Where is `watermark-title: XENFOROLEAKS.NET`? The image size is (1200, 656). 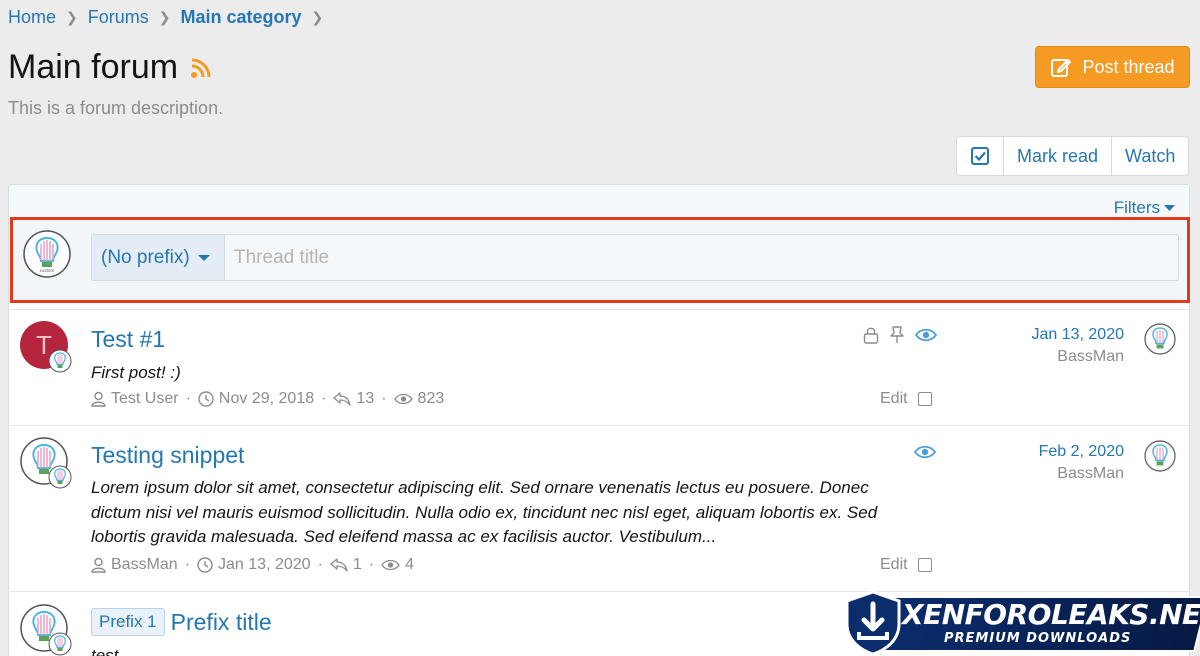 watermark-title: XENFOROLEAKS.NET is located at coordinates (1051, 614).